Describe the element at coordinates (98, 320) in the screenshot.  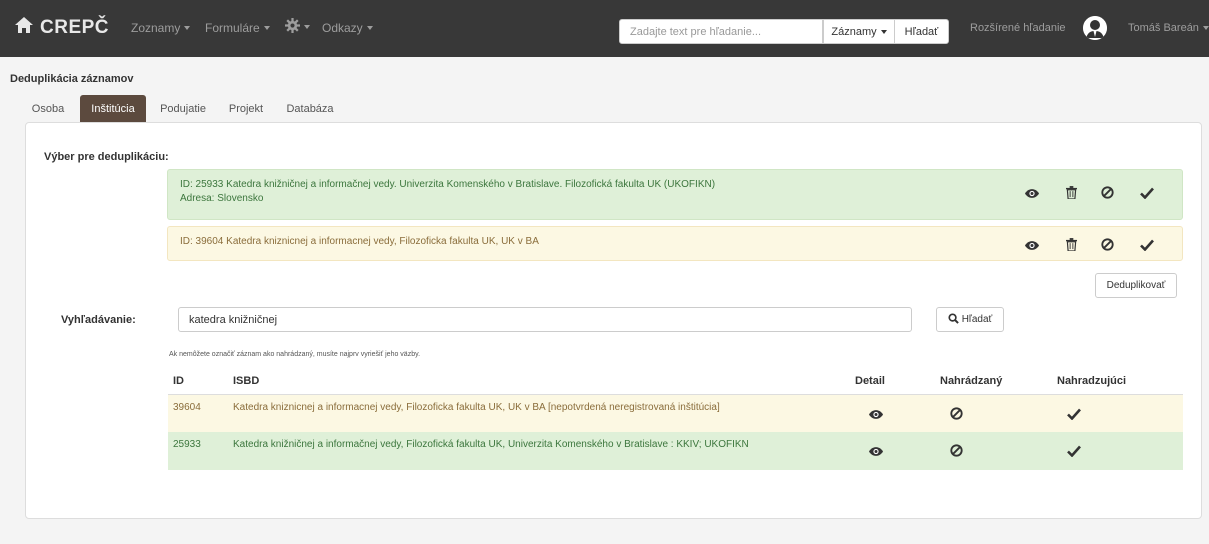
I see `search-label: Vyhľadávanie:` at that location.